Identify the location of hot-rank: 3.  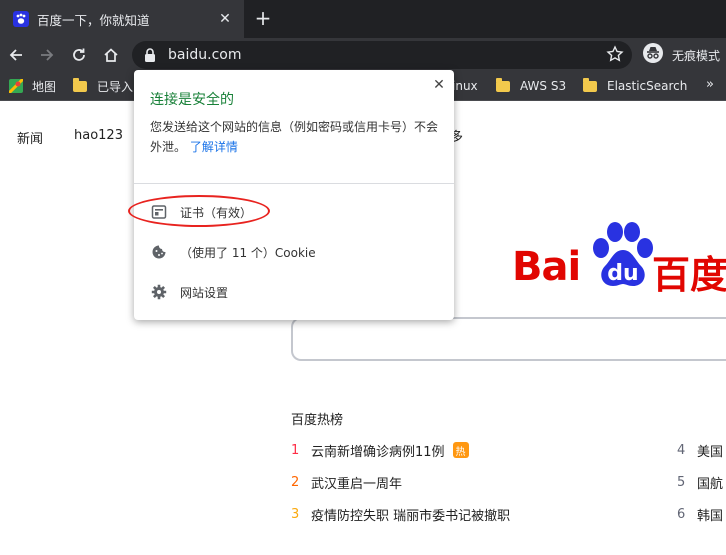
(295, 514).